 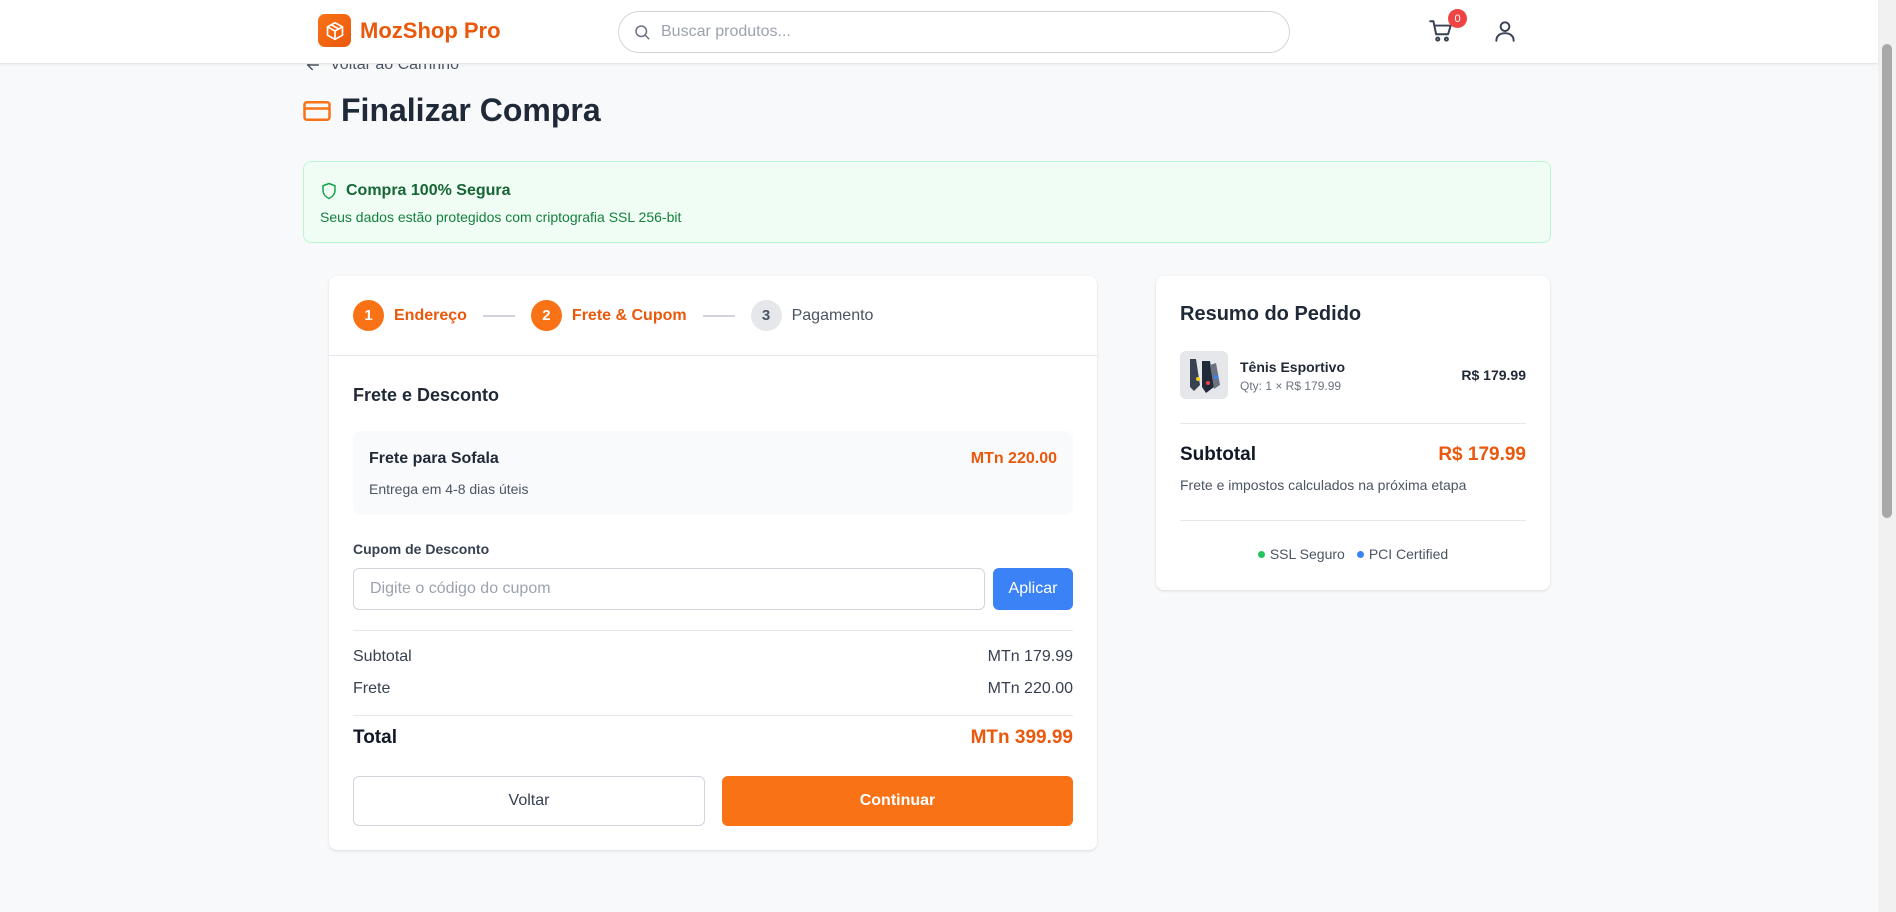 I want to click on security-badges: SSL Seguro PCI Certified, so click(x=1353, y=554).